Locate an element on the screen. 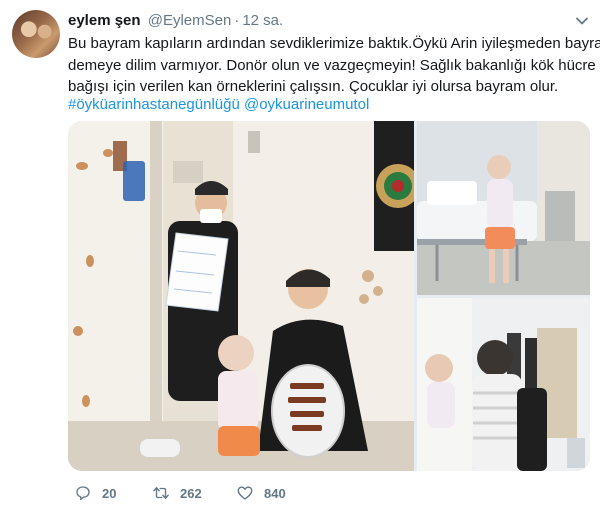  avatar is located at coordinates (36, 34).